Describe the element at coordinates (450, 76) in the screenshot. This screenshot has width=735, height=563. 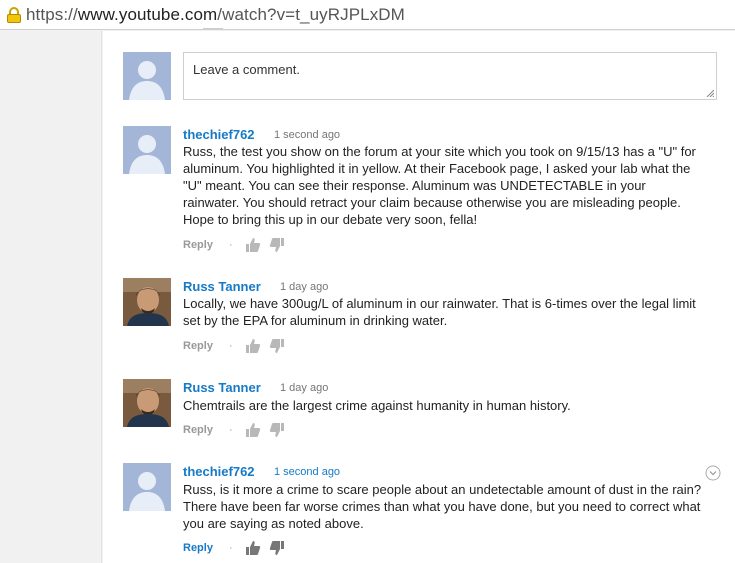
I see `comment-input: Leave a comment.` at that location.